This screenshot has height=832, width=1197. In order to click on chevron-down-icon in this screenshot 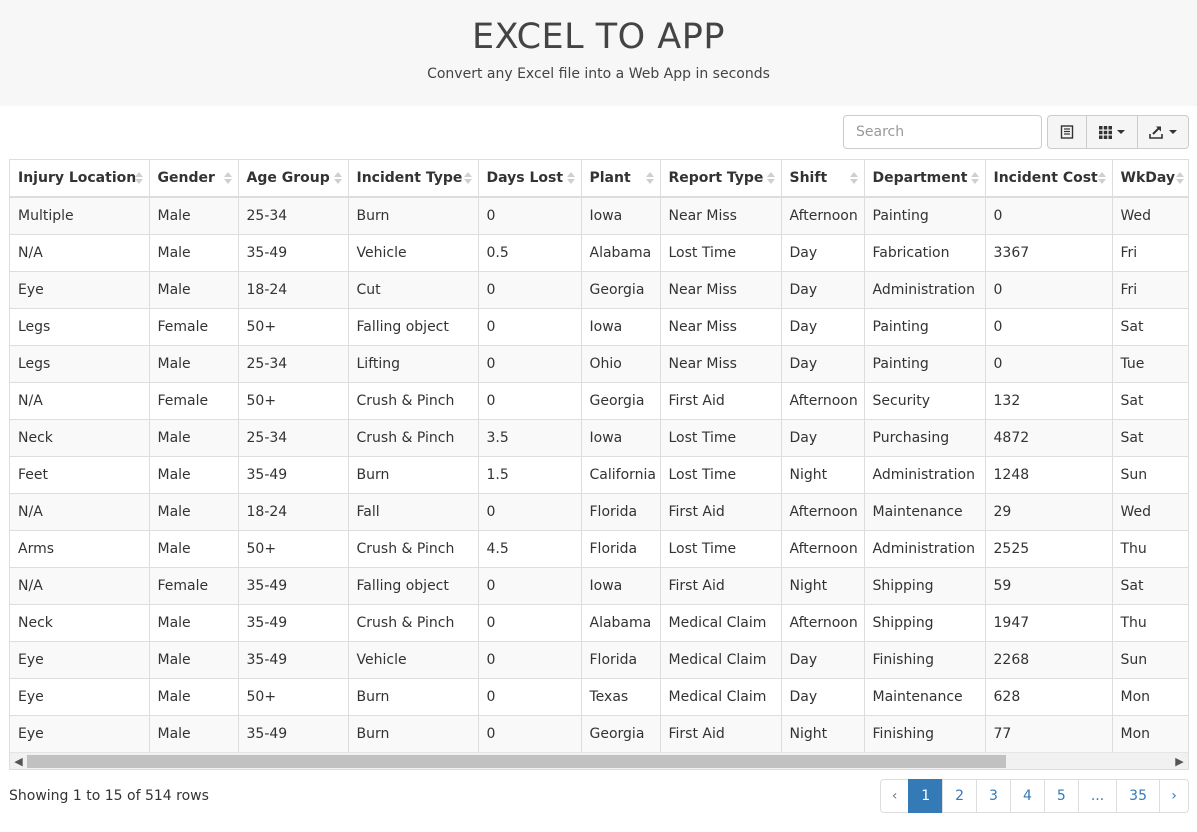, I will do `click(1121, 132)`.